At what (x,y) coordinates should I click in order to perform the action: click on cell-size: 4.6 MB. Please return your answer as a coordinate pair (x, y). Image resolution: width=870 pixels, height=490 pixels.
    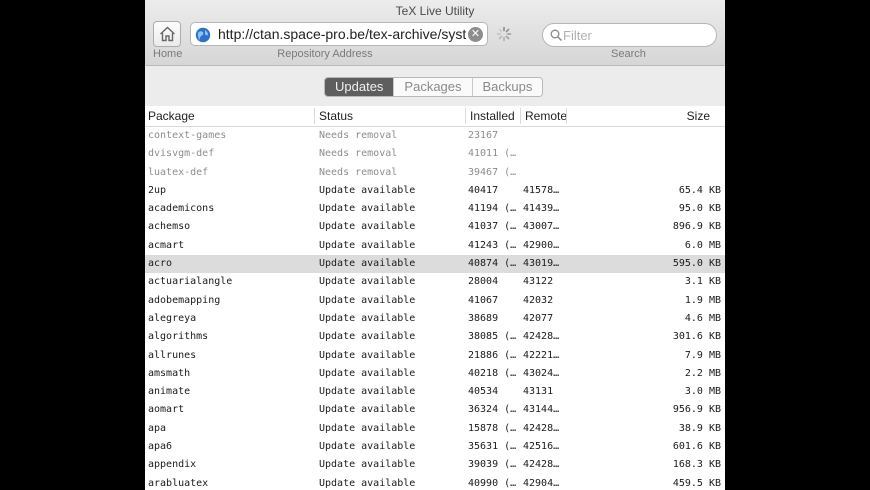
    Looking at the image, I should click on (702, 318).